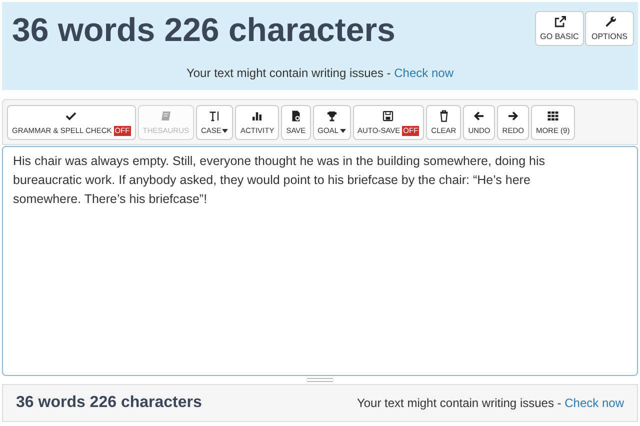 Image resolution: width=640 pixels, height=426 pixels. Describe the element at coordinates (444, 116) in the screenshot. I see `trash-icon` at that location.